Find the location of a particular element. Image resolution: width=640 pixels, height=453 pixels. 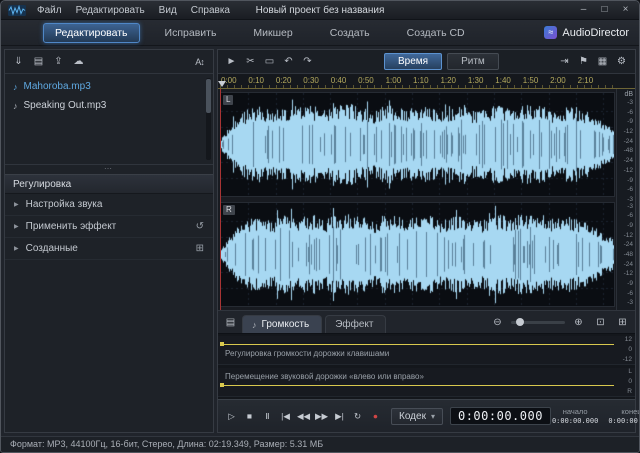

history-icon: ↺ is located at coordinates (200, 226).